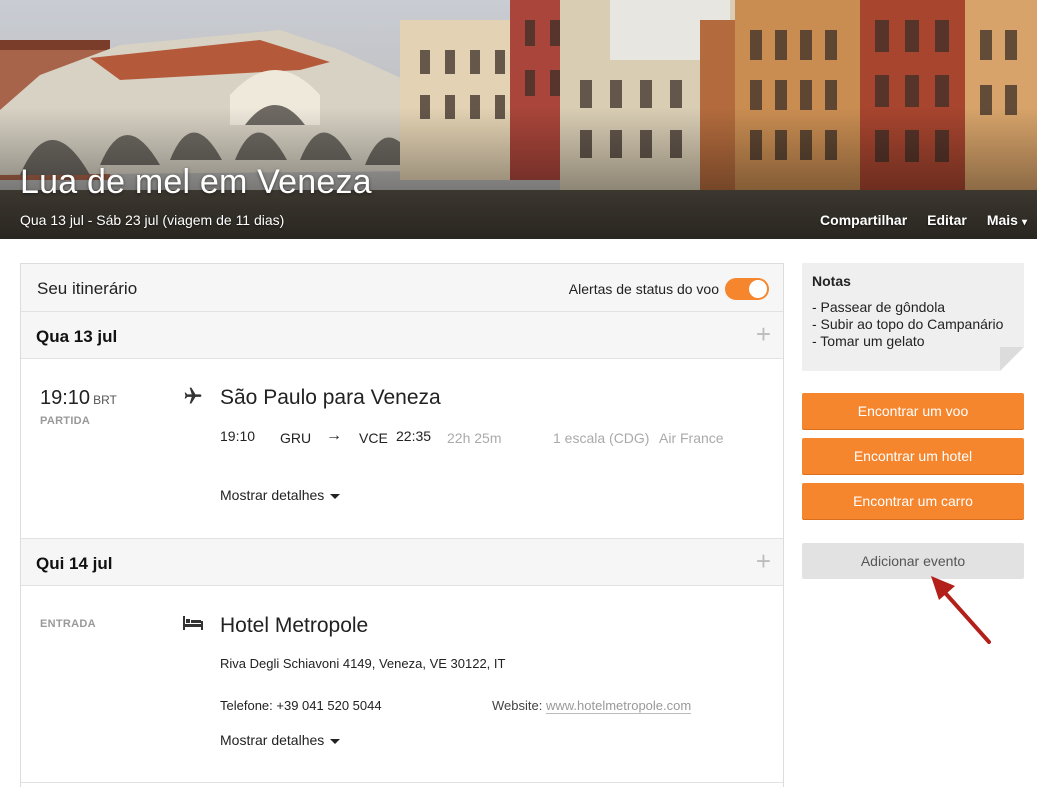 Image resolution: width=1037 pixels, height=787 pixels. I want to click on bed-icon, so click(193, 625).